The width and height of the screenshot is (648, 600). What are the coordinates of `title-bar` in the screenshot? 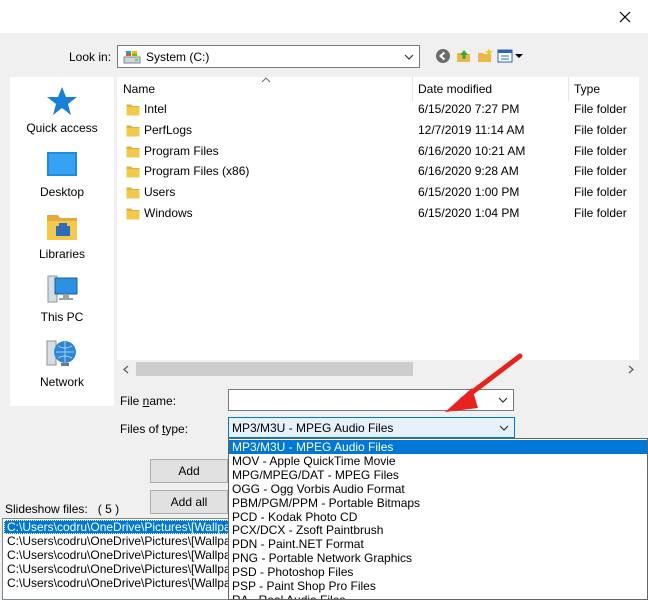 It's located at (324, 16).